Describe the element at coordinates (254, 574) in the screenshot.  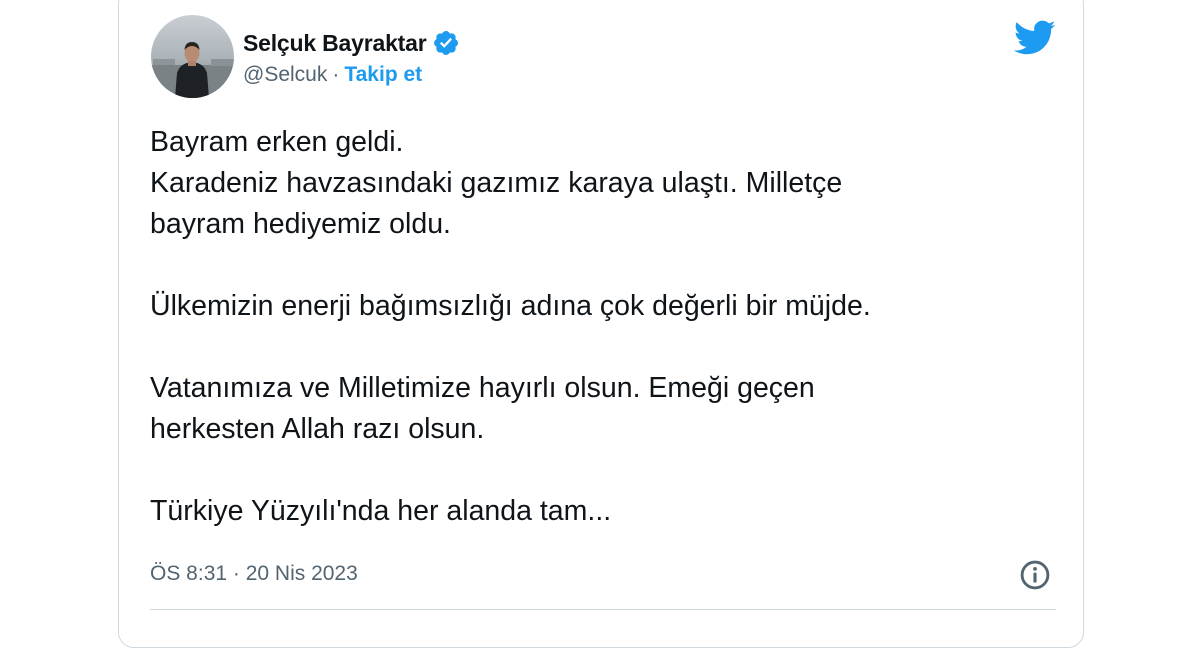
I see `tweet-timestamp: ÖS 8:31 · 20 Nis 2023` at that location.